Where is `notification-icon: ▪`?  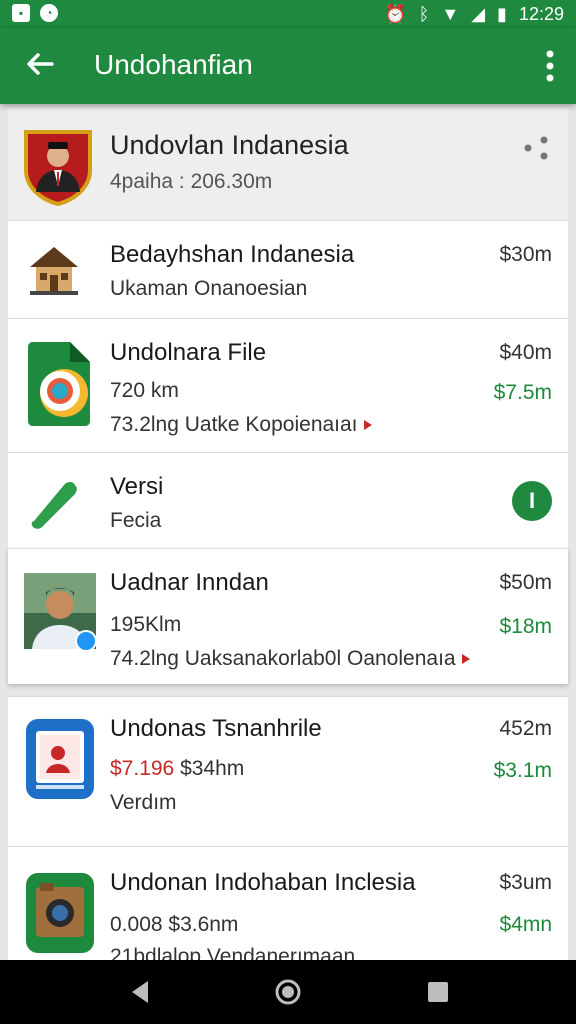 notification-icon: ▪ is located at coordinates (21, 13).